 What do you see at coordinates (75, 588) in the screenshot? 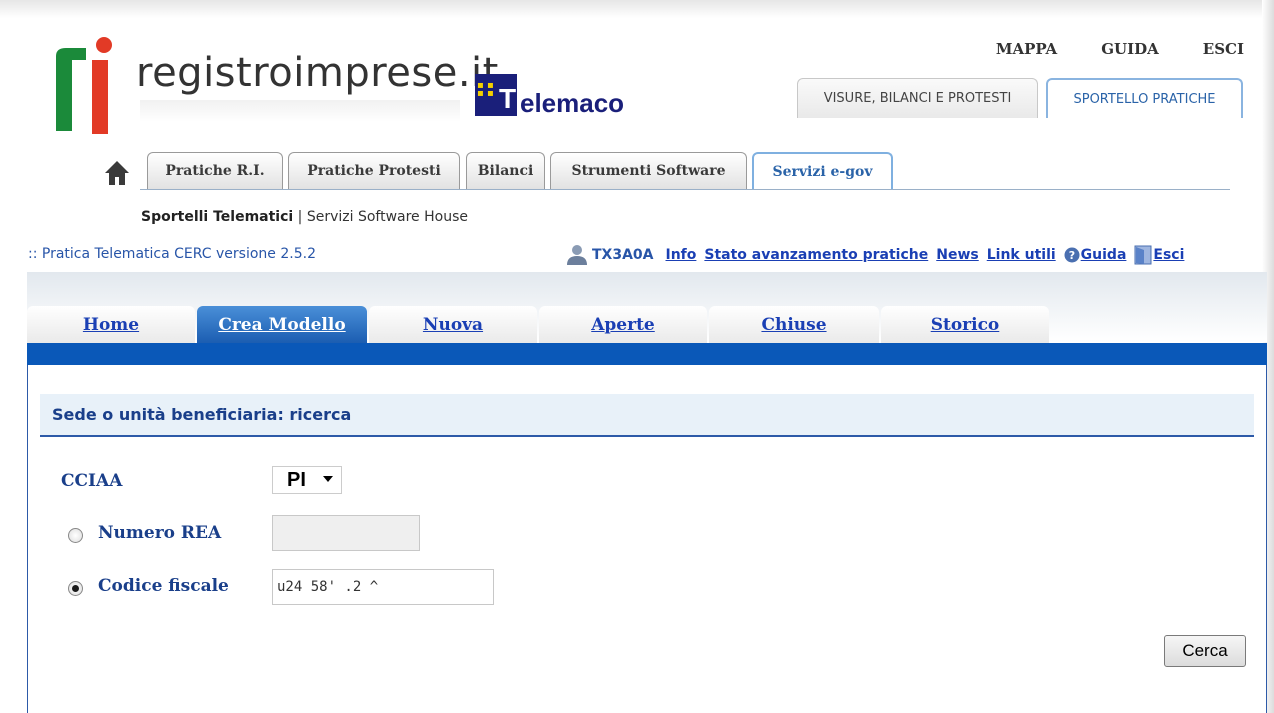
I see `radio-codice-fiscale` at bounding box center [75, 588].